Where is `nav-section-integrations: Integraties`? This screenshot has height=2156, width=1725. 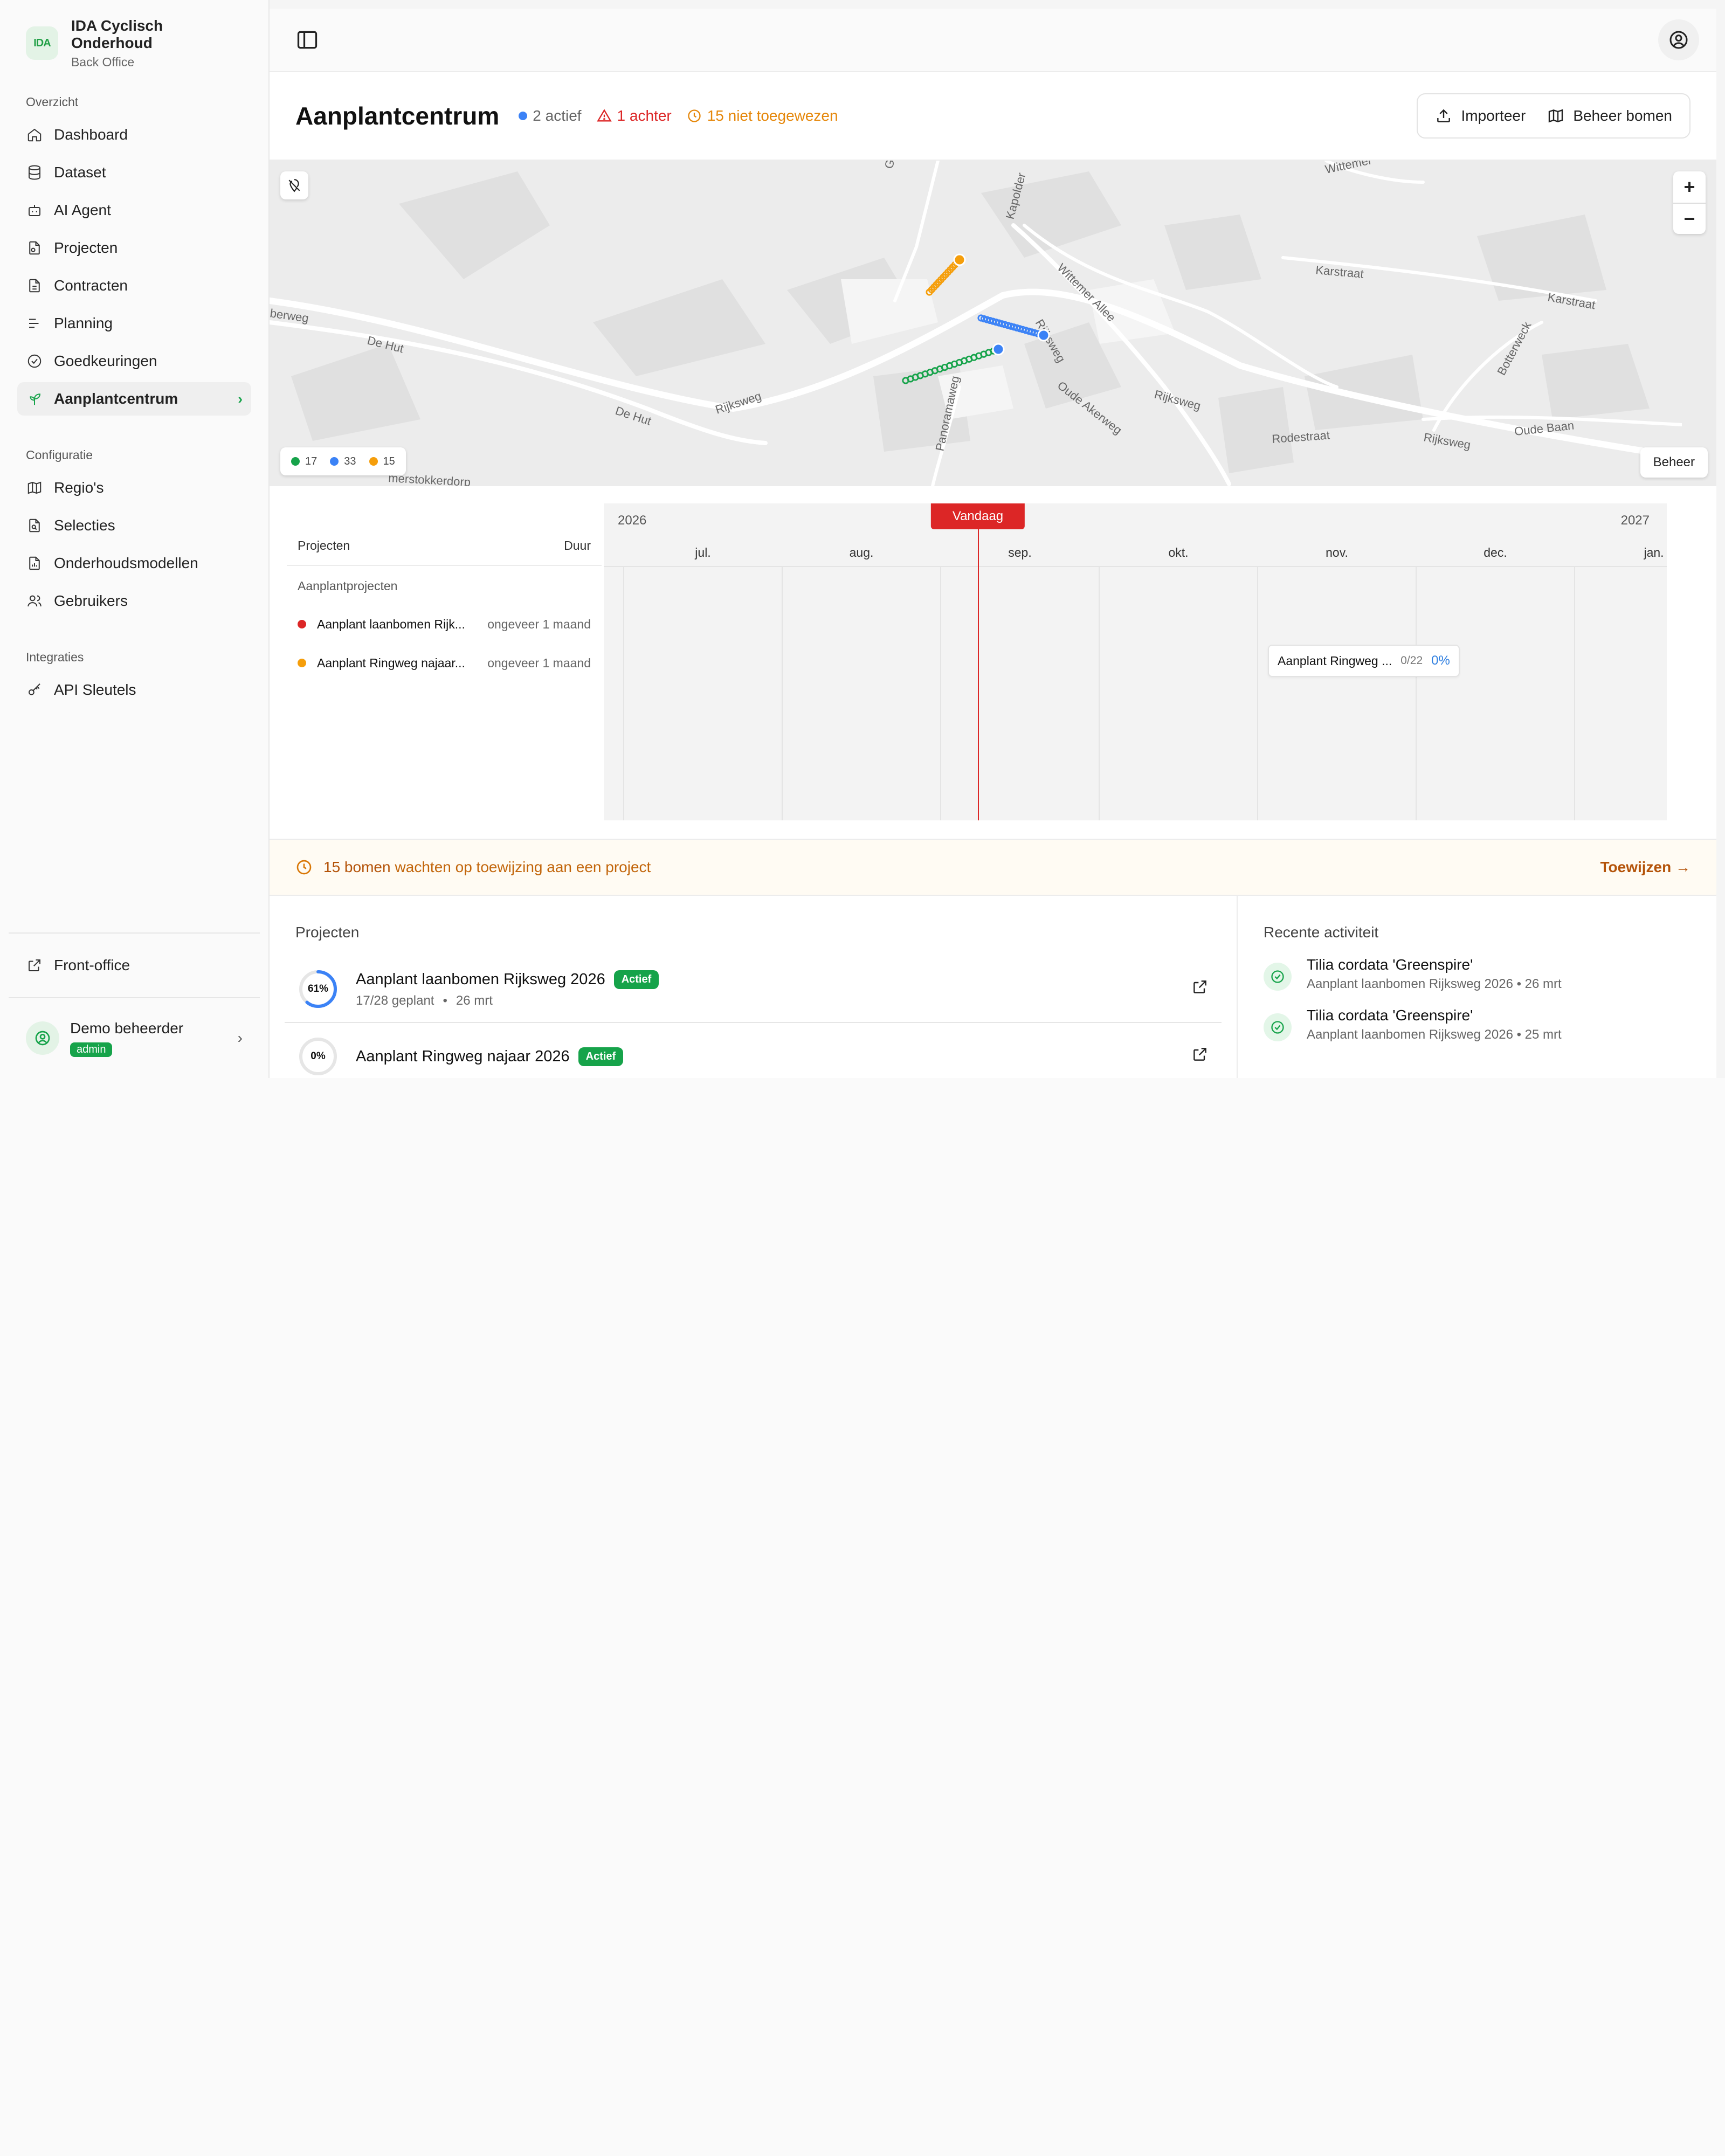 nav-section-integrations: Integraties is located at coordinates (55, 657).